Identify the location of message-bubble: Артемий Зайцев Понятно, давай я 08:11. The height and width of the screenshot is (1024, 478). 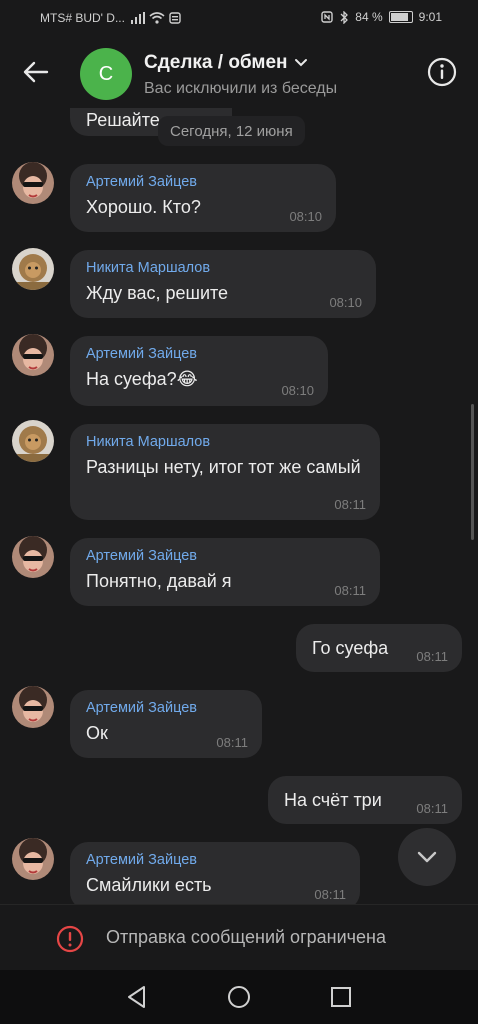
(225, 572).